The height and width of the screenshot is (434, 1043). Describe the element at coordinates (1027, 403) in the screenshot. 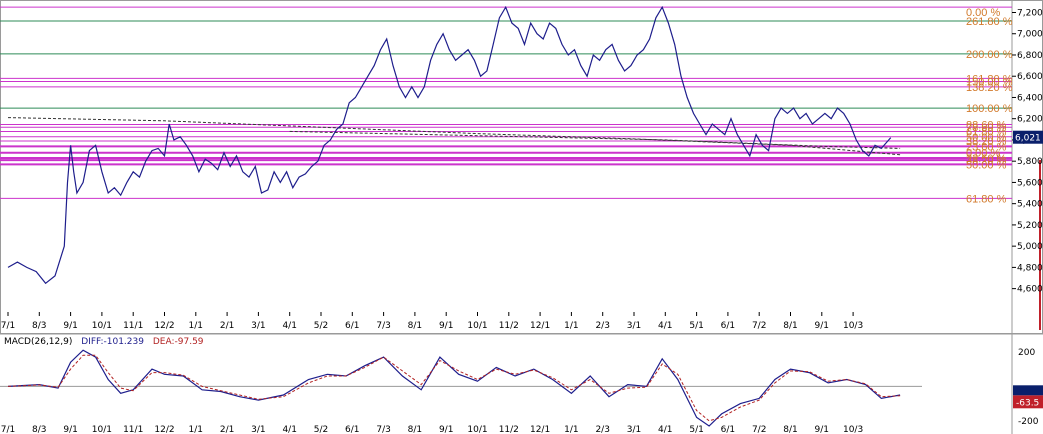

I see `current-macd-label: -63.5` at that location.